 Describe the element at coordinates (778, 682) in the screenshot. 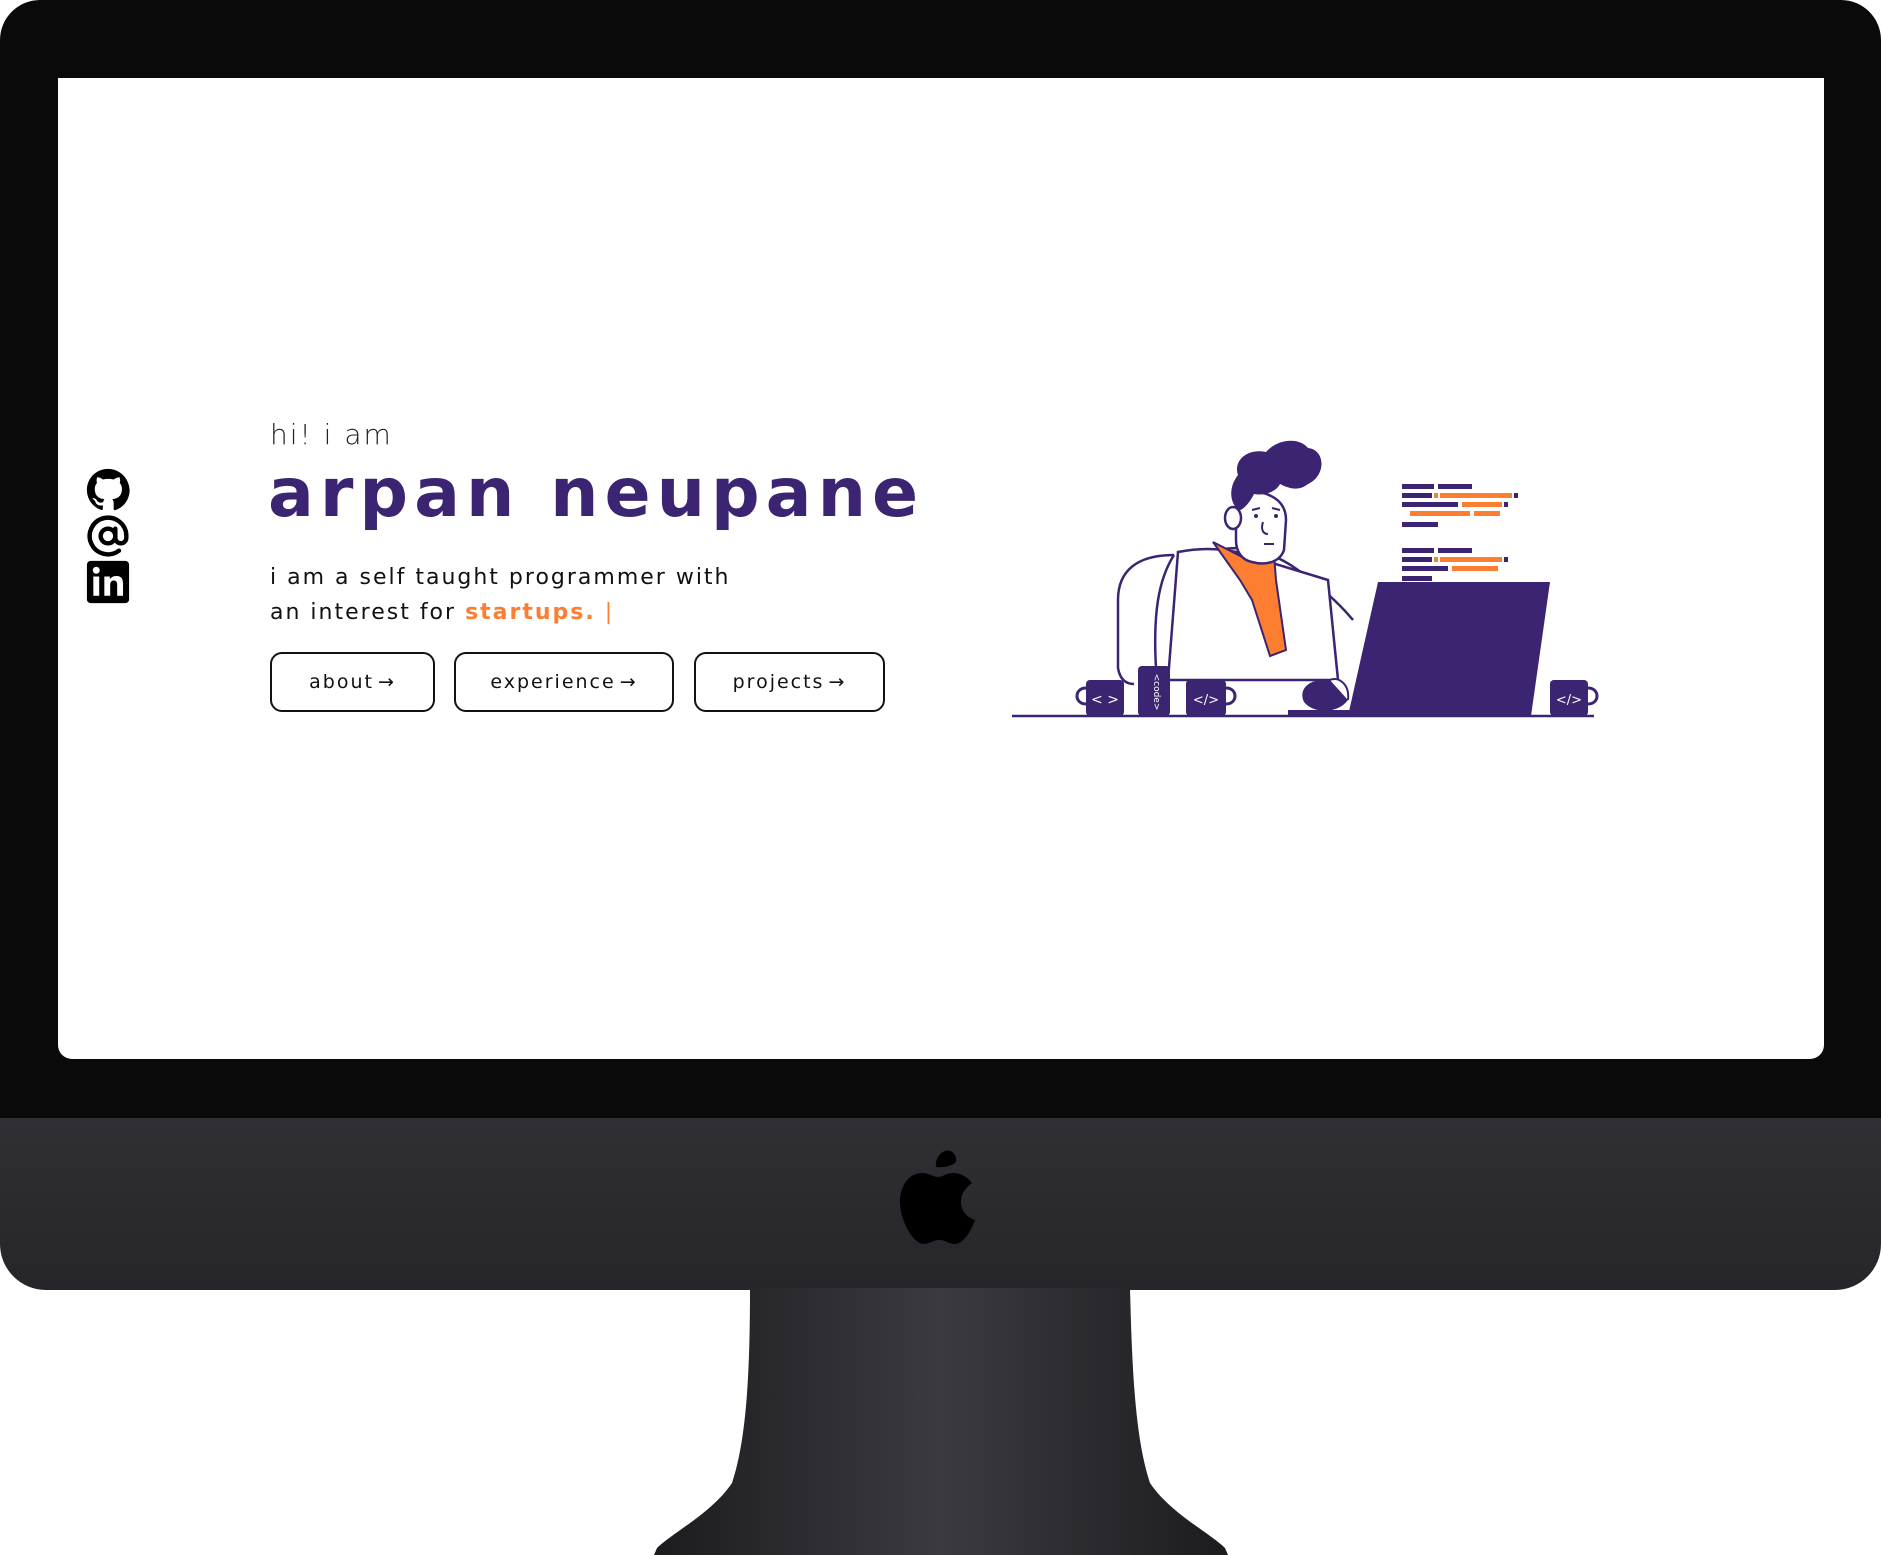

I see `projects-button-label: projects` at that location.